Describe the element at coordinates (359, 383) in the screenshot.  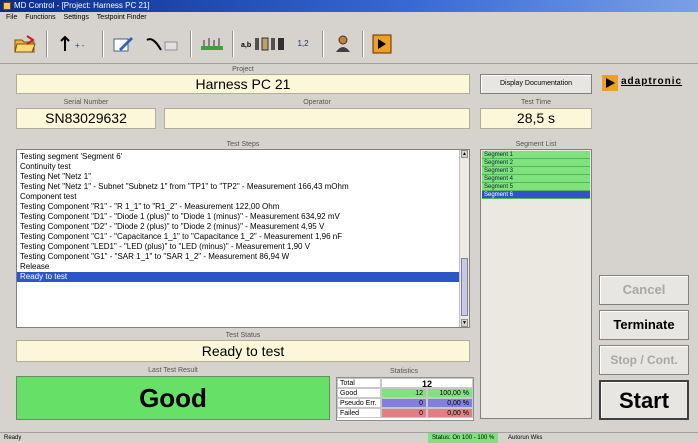
I see `stat-total-label: Total` at that location.